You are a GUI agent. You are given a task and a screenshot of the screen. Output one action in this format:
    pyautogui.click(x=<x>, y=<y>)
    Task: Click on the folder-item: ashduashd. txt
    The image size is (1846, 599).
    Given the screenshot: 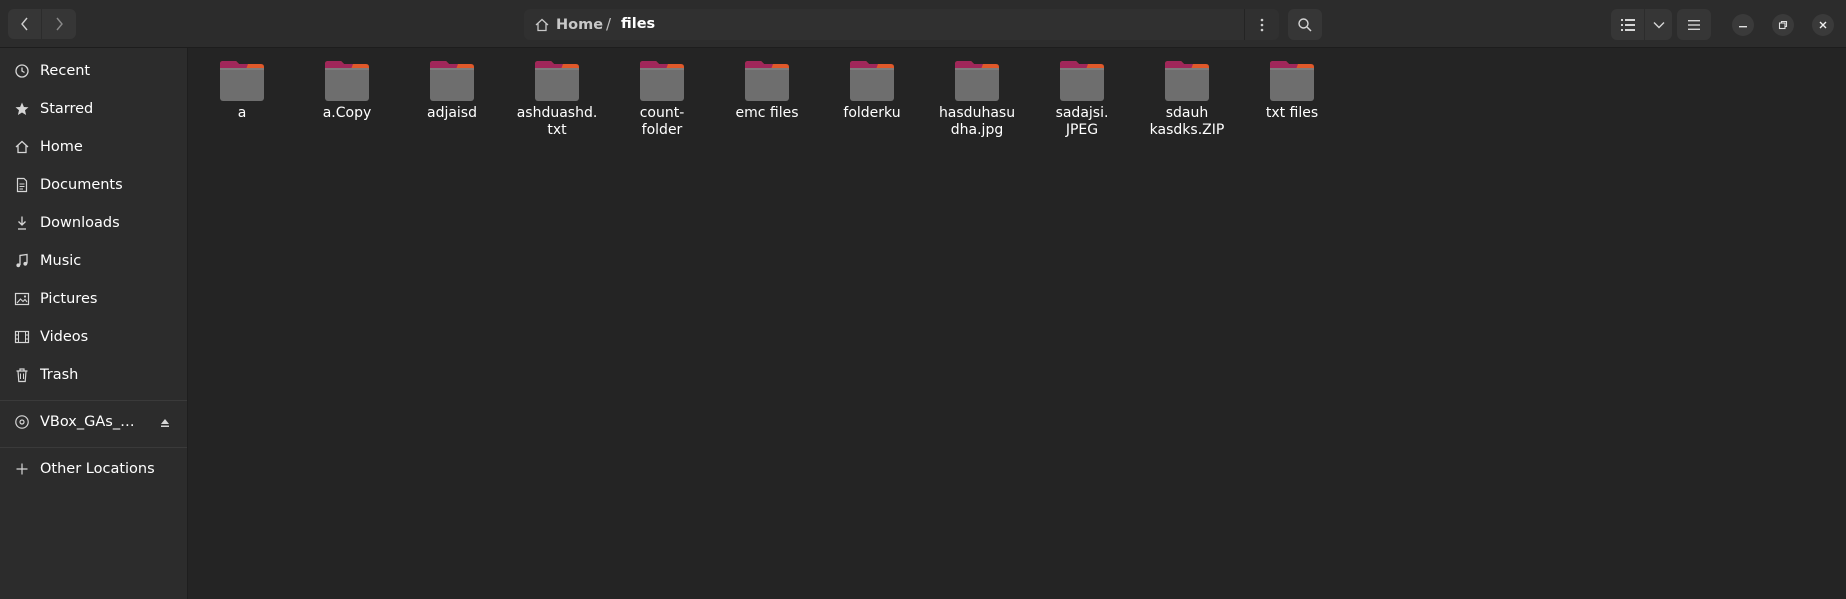 What is the action you would take?
    pyautogui.click(x=557, y=97)
    